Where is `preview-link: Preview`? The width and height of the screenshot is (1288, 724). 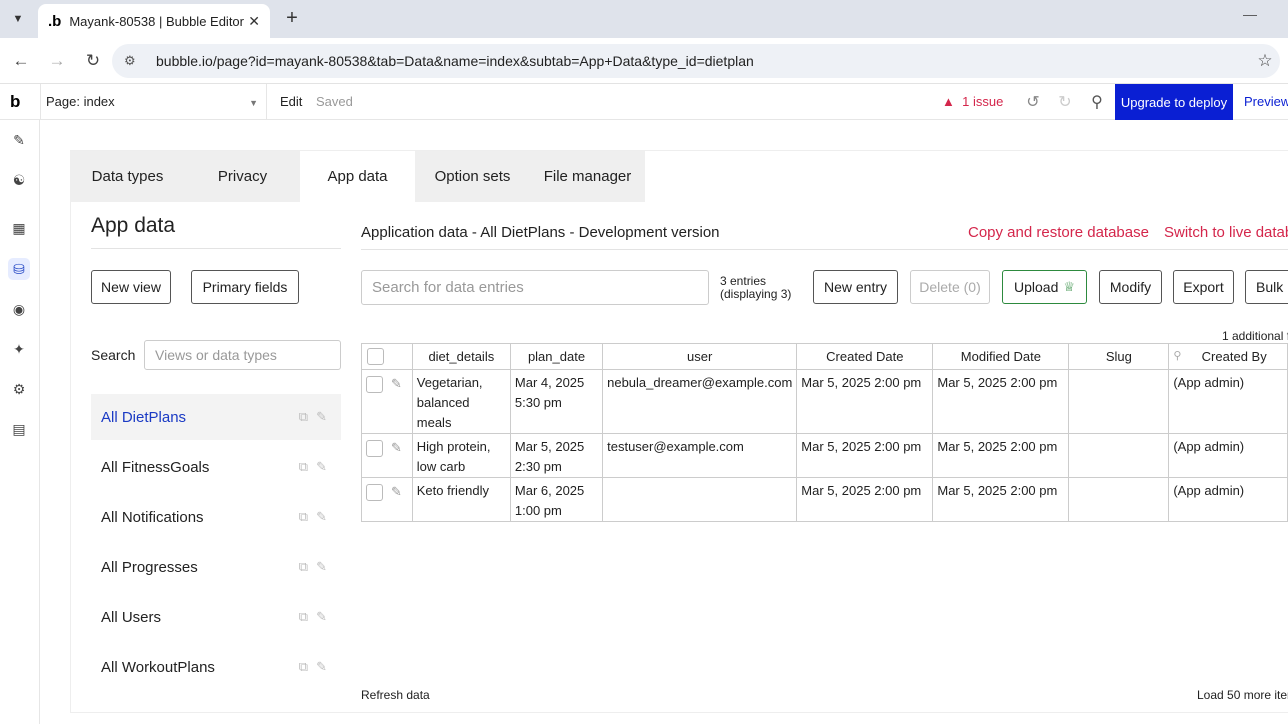
preview-link: Preview is located at coordinates (1266, 101).